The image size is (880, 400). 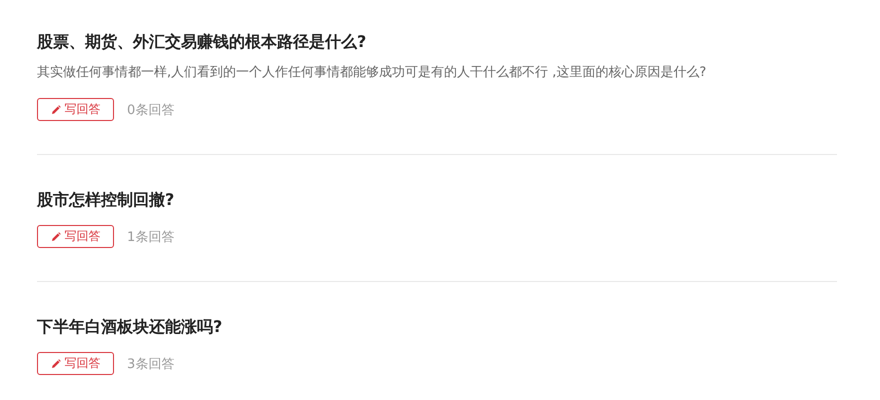 What do you see at coordinates (372, 73) in the screenshot?
I see `question-description: 其实做任何事情都一样,人们看到的一个人作任何事情都能够成功可是有的人干什么都不行 ,这里面的核心原因是什么?` at bounding box center [372, 73].